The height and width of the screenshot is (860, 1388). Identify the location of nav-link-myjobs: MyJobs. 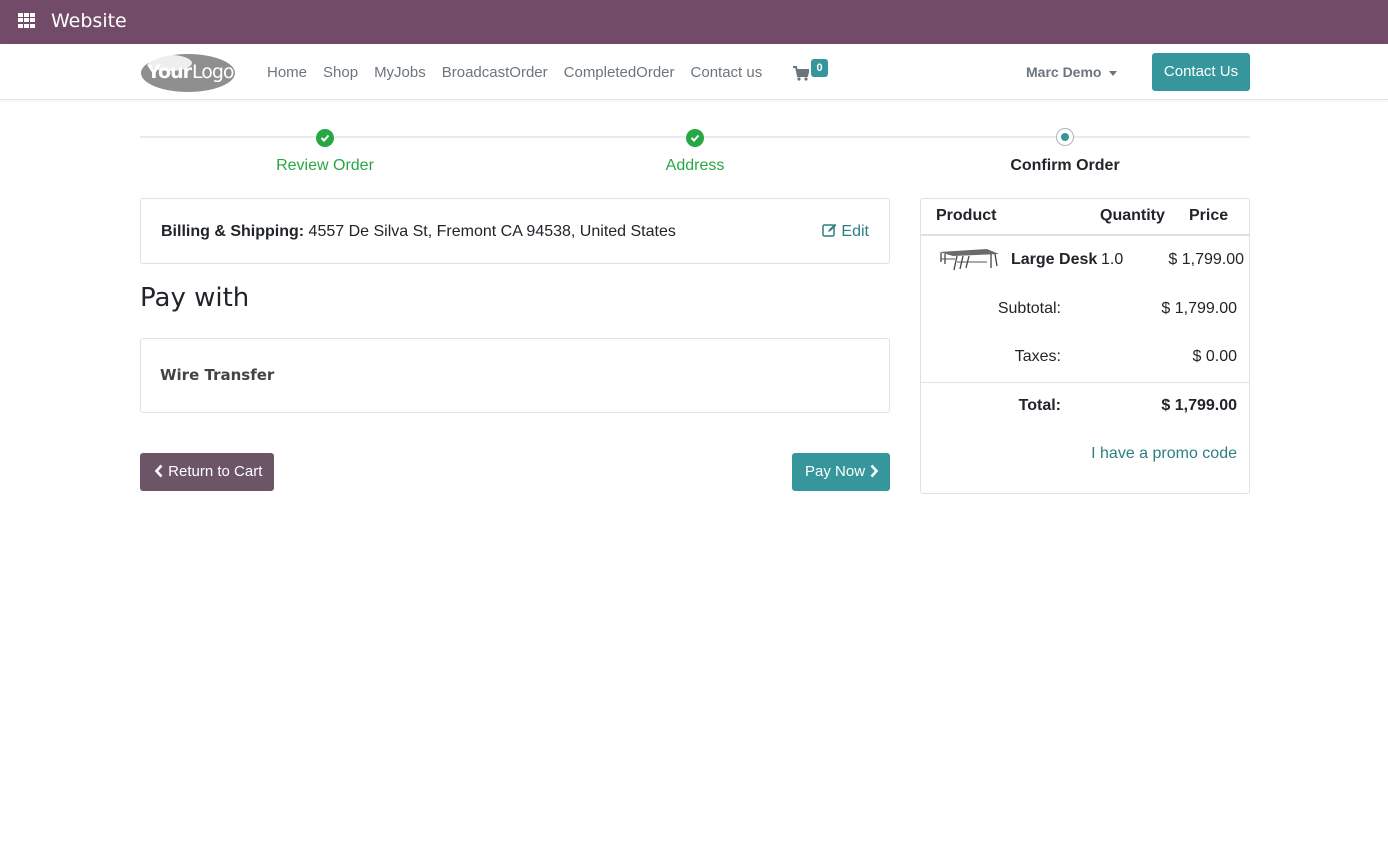
(400, 72).